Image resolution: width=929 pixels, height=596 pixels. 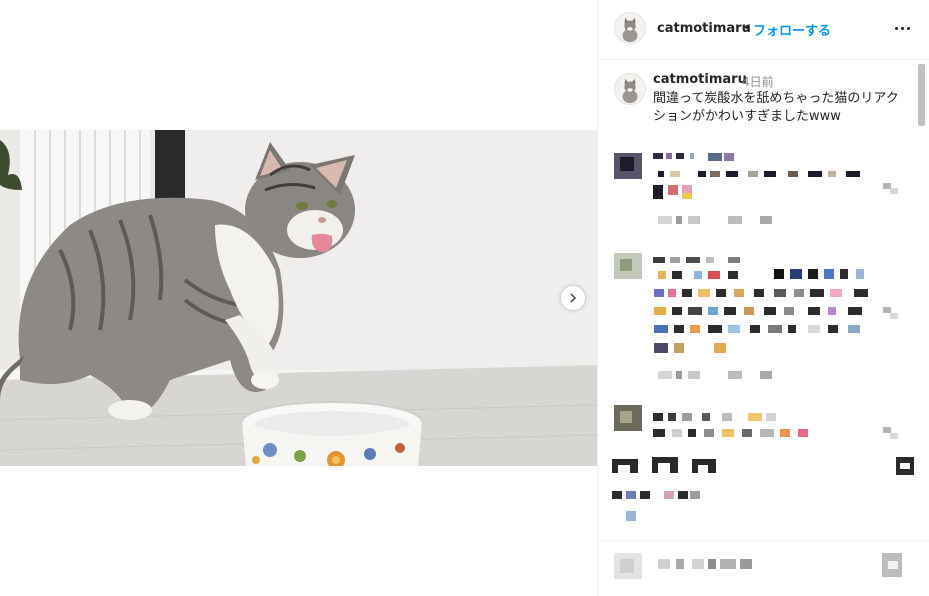 I want to click on more-horizontal-icon, so click(x=896, y=28).